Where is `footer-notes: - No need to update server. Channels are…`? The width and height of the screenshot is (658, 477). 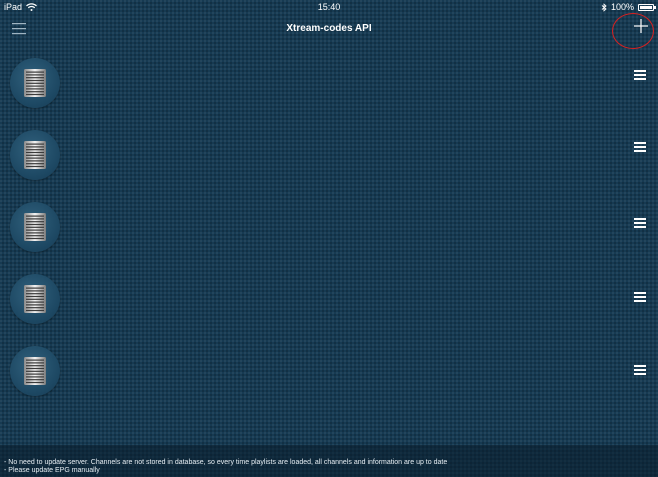
footer-notes: - No need to update server. Channels are… is located at coordinates (329, 461).